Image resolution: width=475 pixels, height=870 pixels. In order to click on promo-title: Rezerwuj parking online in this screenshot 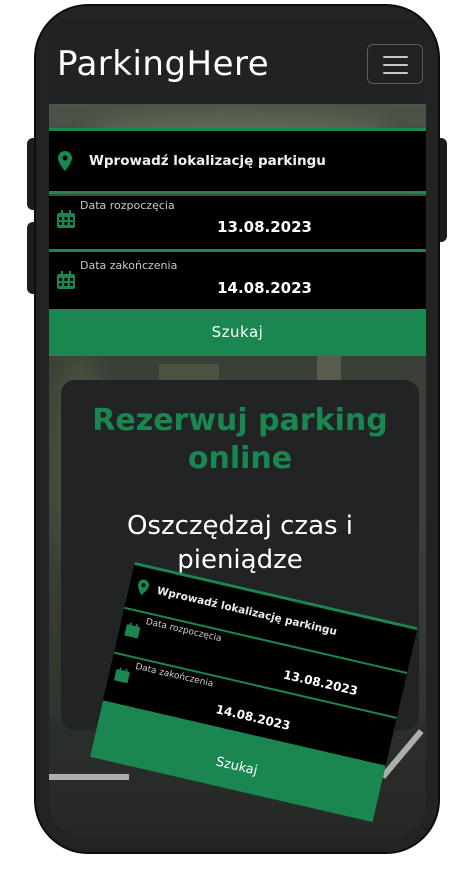, I will do `click(240, 439)`.